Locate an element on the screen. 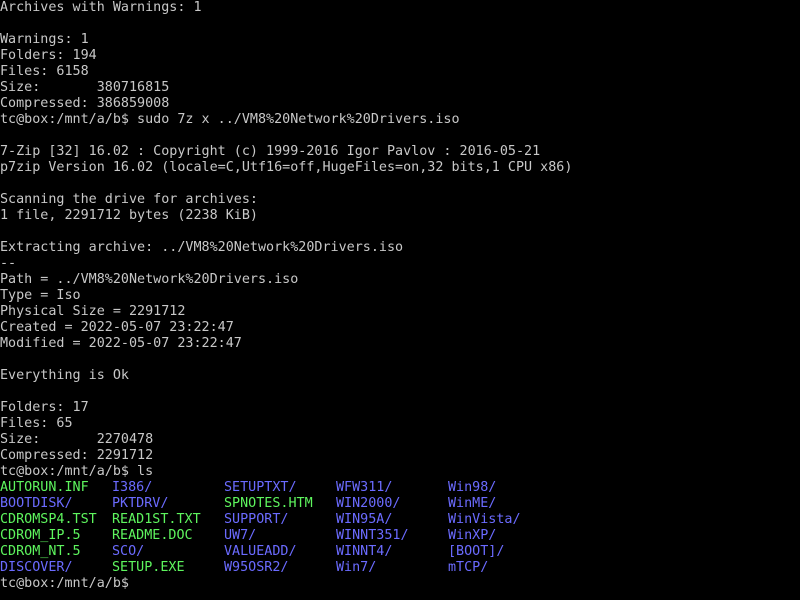 Image resolution: width=800 pixels, height=600 pixels. terminal-line: 1 file, 2291712 bytes (2238 KiB) is located at coordinates (129, 215).